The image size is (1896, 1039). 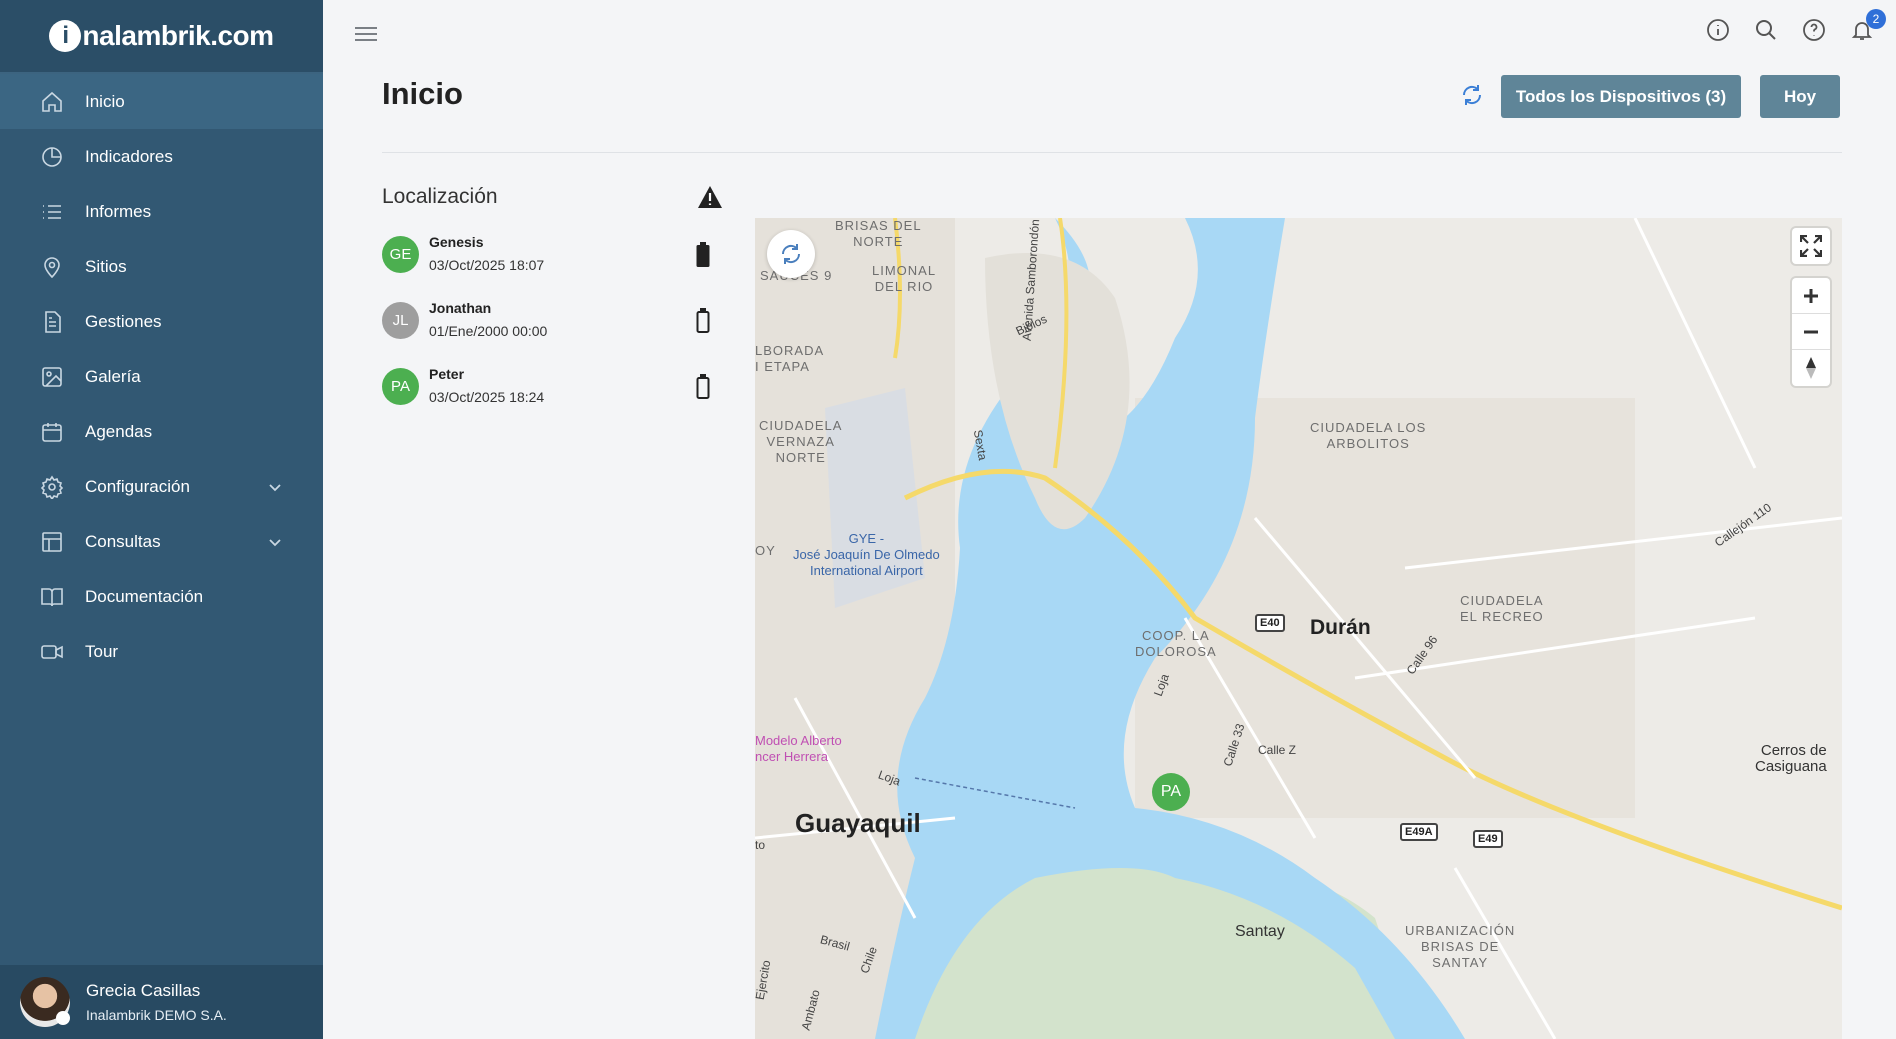 I want to click on sidebar-item-label: Documentación, so click(x=144, y=596).